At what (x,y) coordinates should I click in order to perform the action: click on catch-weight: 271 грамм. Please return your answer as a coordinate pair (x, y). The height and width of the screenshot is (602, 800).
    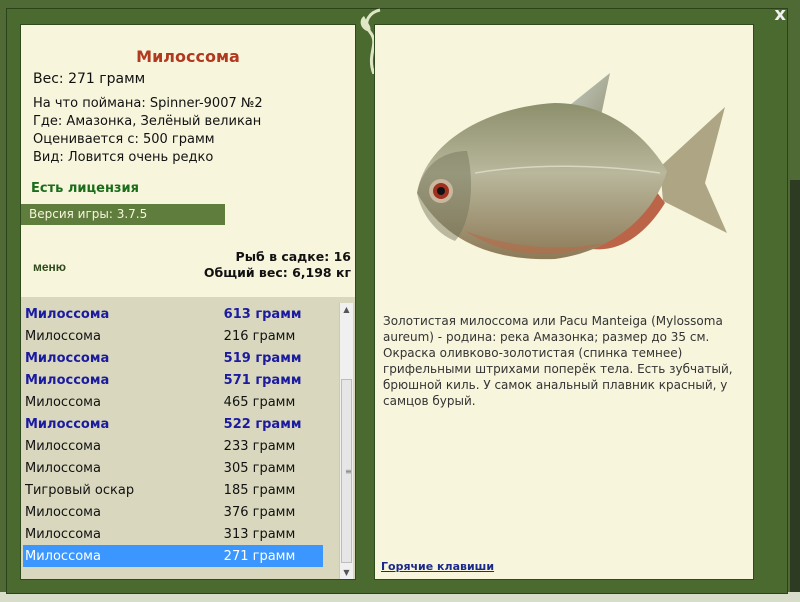
    Looking at the image, I should click on (259, 556).